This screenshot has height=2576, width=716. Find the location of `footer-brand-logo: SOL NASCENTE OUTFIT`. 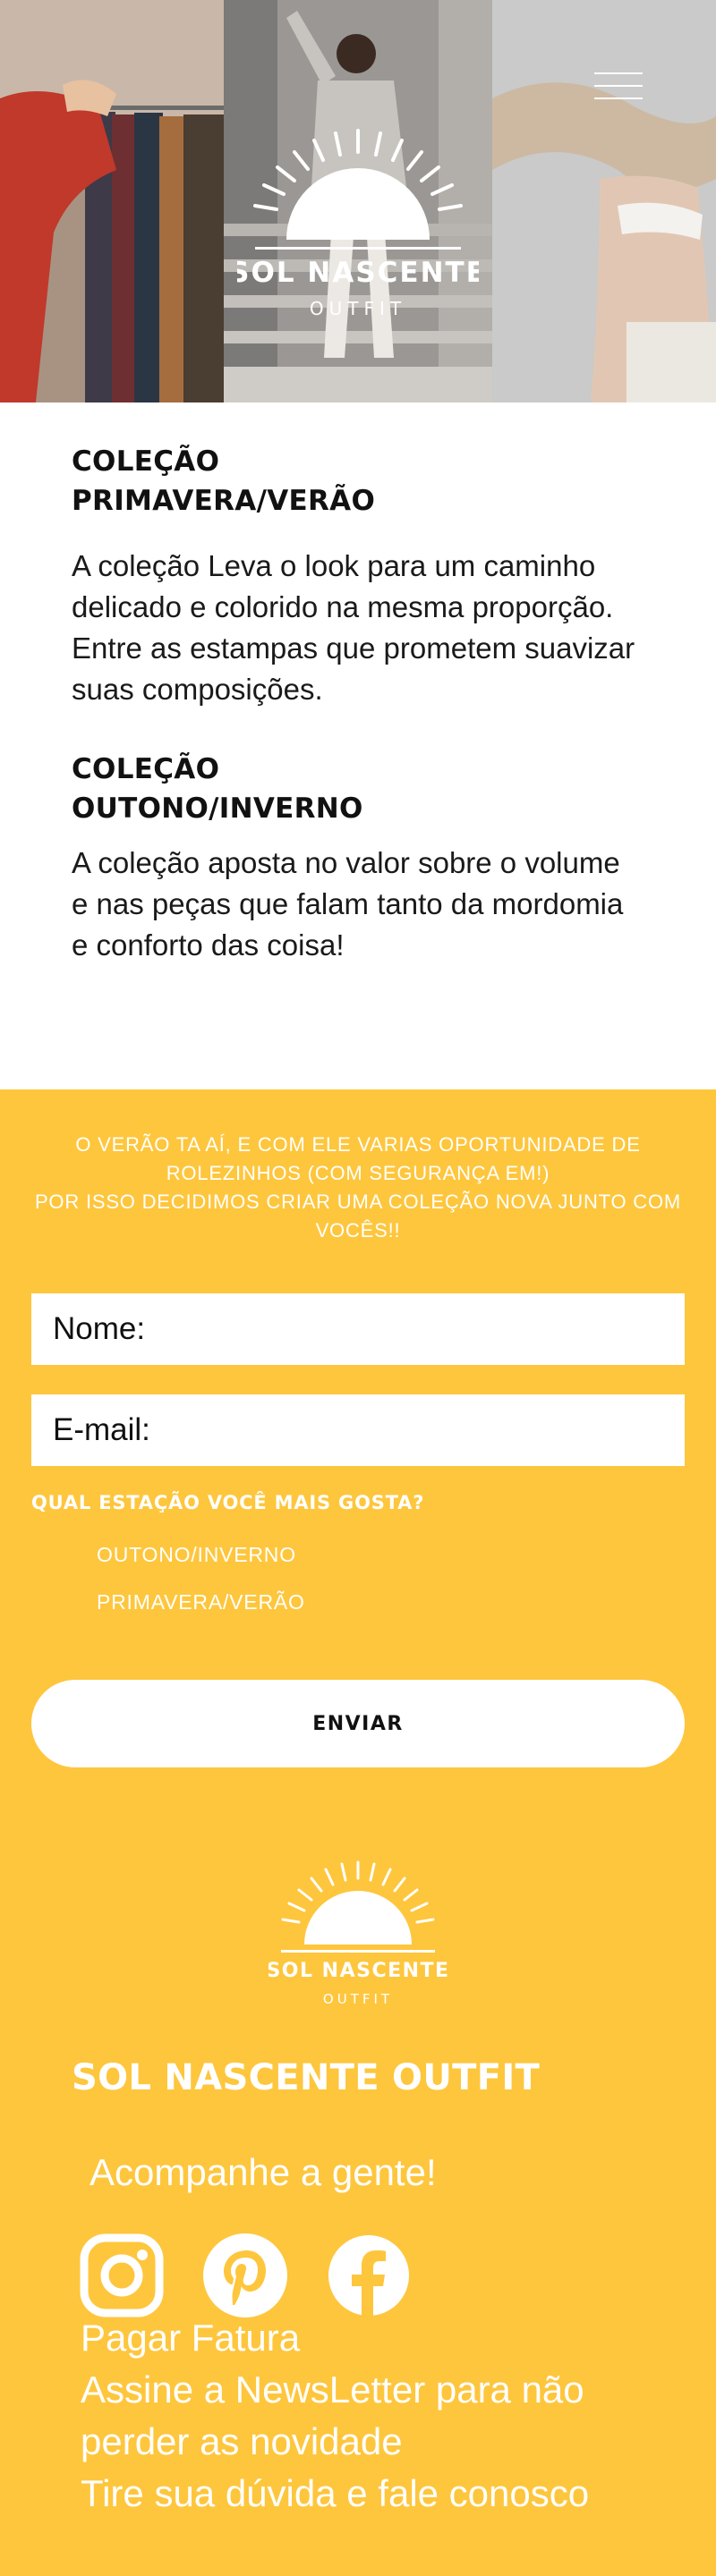

footer-brand-logo: SOL NASCENTE OUTFIT is located at coordinates (357, 1939).